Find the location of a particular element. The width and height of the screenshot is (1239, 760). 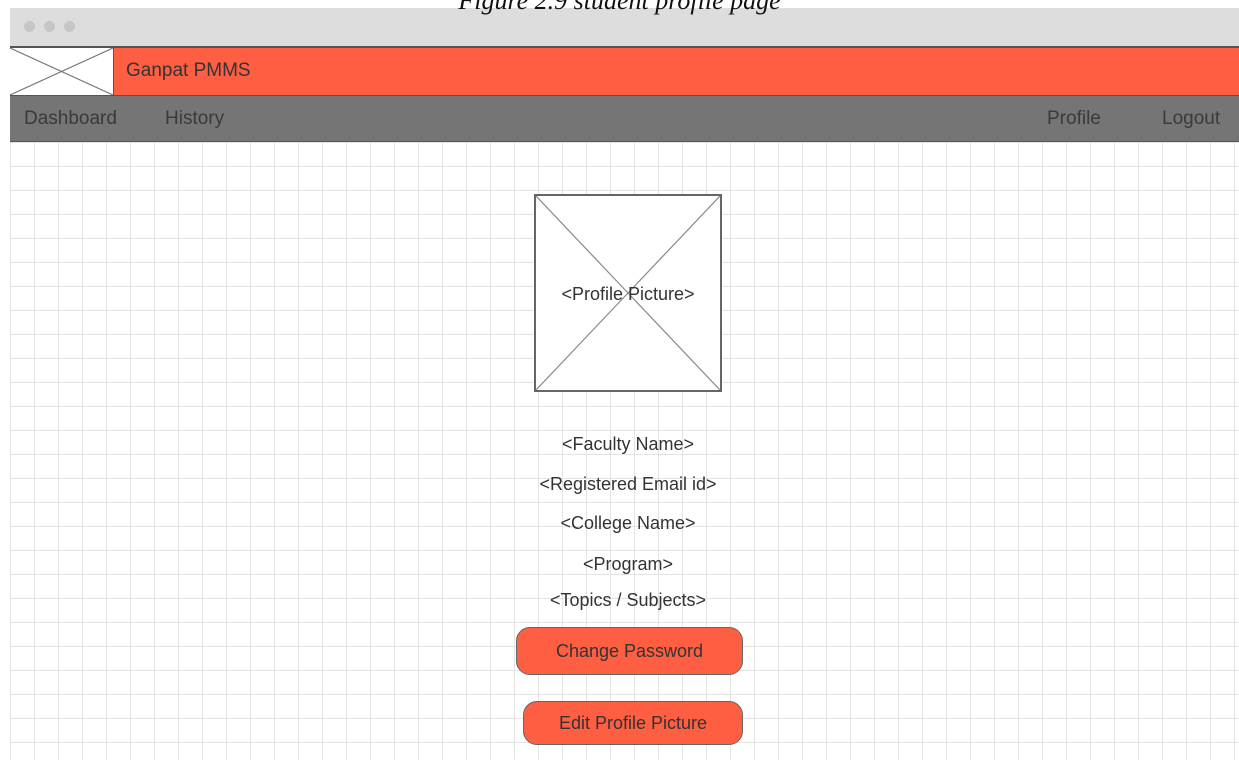

logo-placeholder-icon is located at coordinates (62, 71).